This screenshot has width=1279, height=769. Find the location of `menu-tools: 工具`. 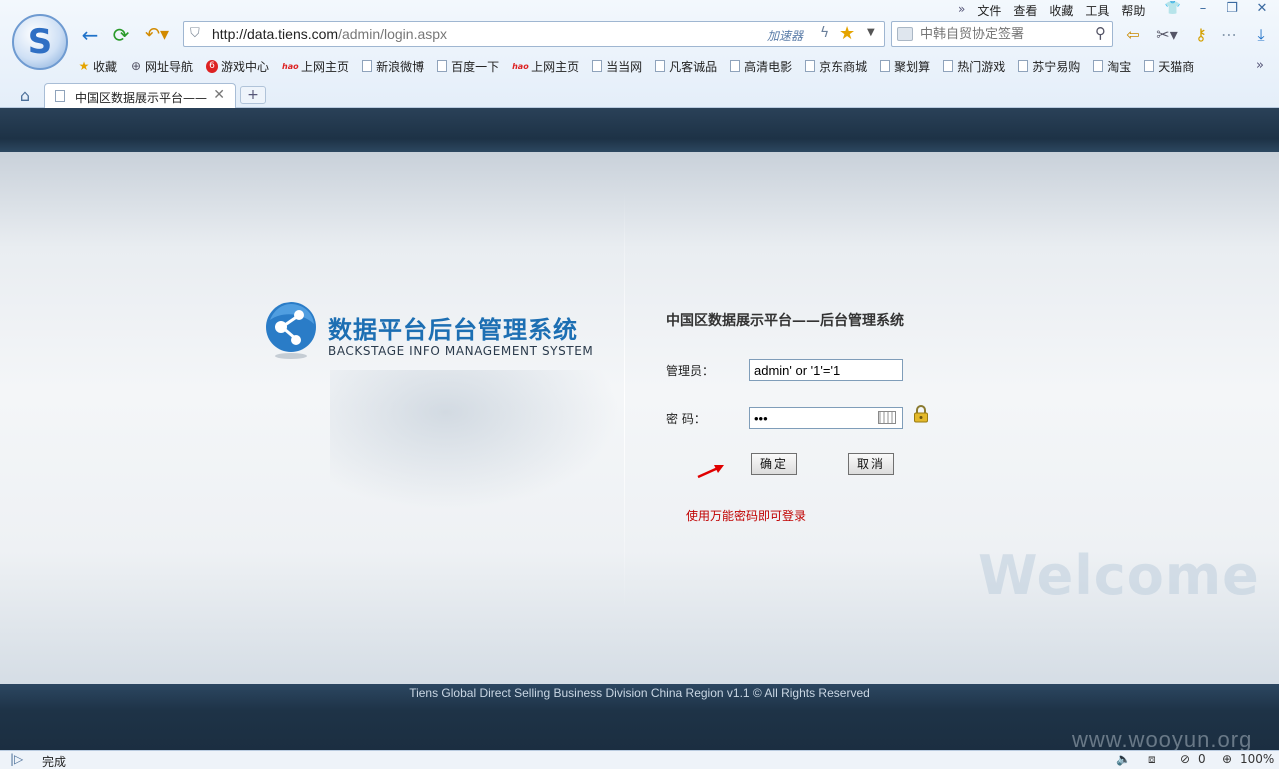

menu-tools: 工具 is located at coordinates (1097, 10).